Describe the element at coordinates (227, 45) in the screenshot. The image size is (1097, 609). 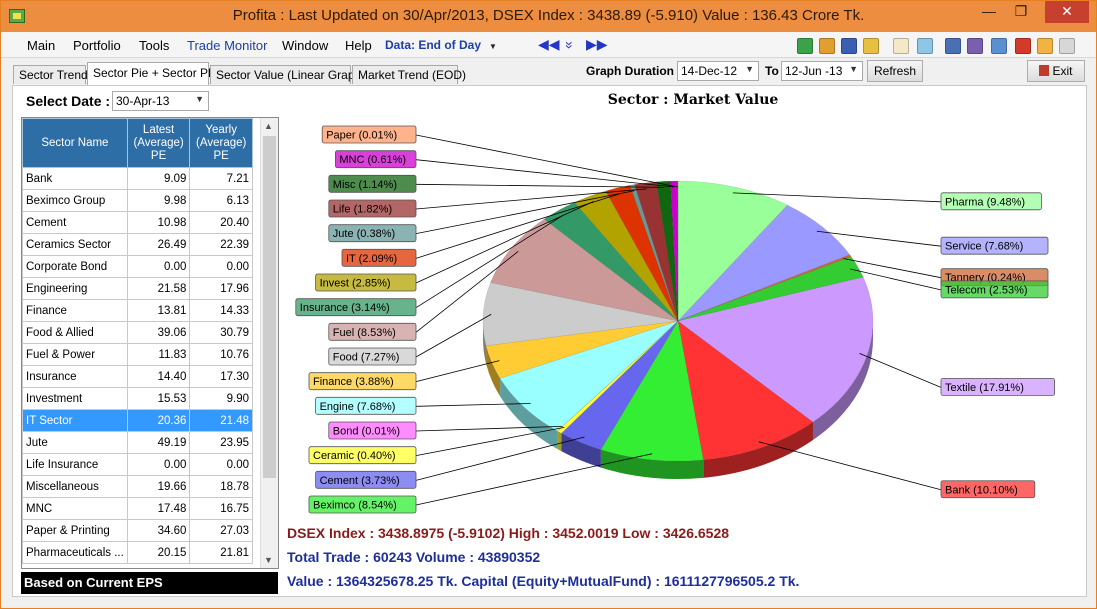
I see `menu-trade-monitor: Trade Monitor` at that location.